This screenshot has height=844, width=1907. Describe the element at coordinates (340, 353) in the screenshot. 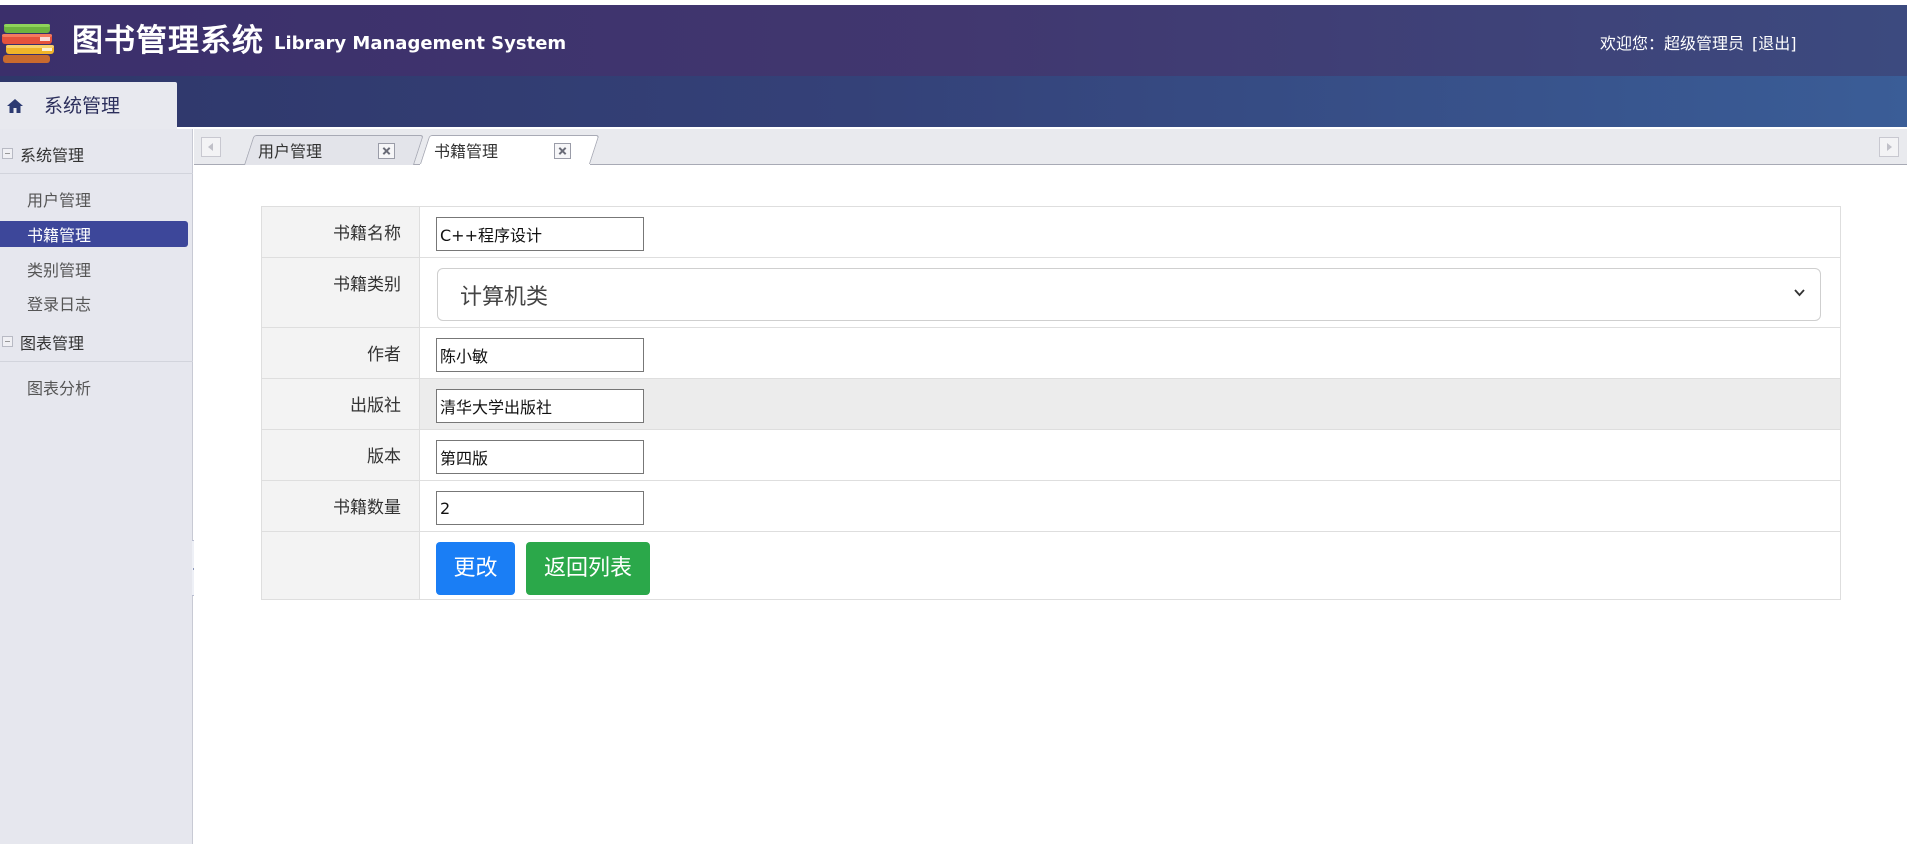

I see `field-label: 作者` at that location.